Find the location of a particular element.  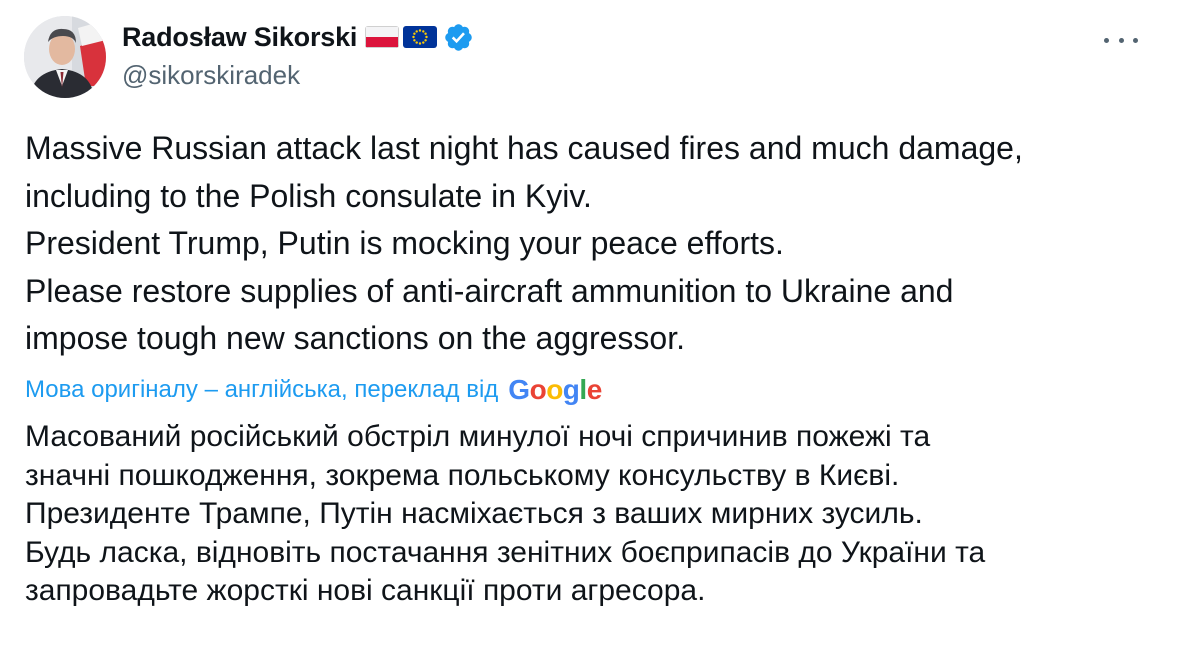

more-options-icon is located at coordinates (1121, 40).